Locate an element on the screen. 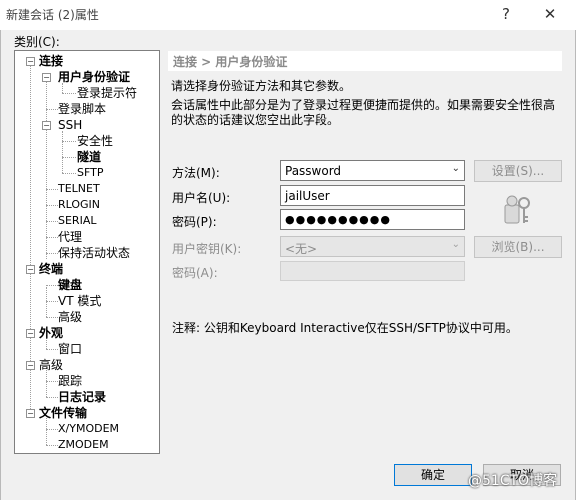  userkey-select: <无> ⌄ is located at coordinates (372, 246).